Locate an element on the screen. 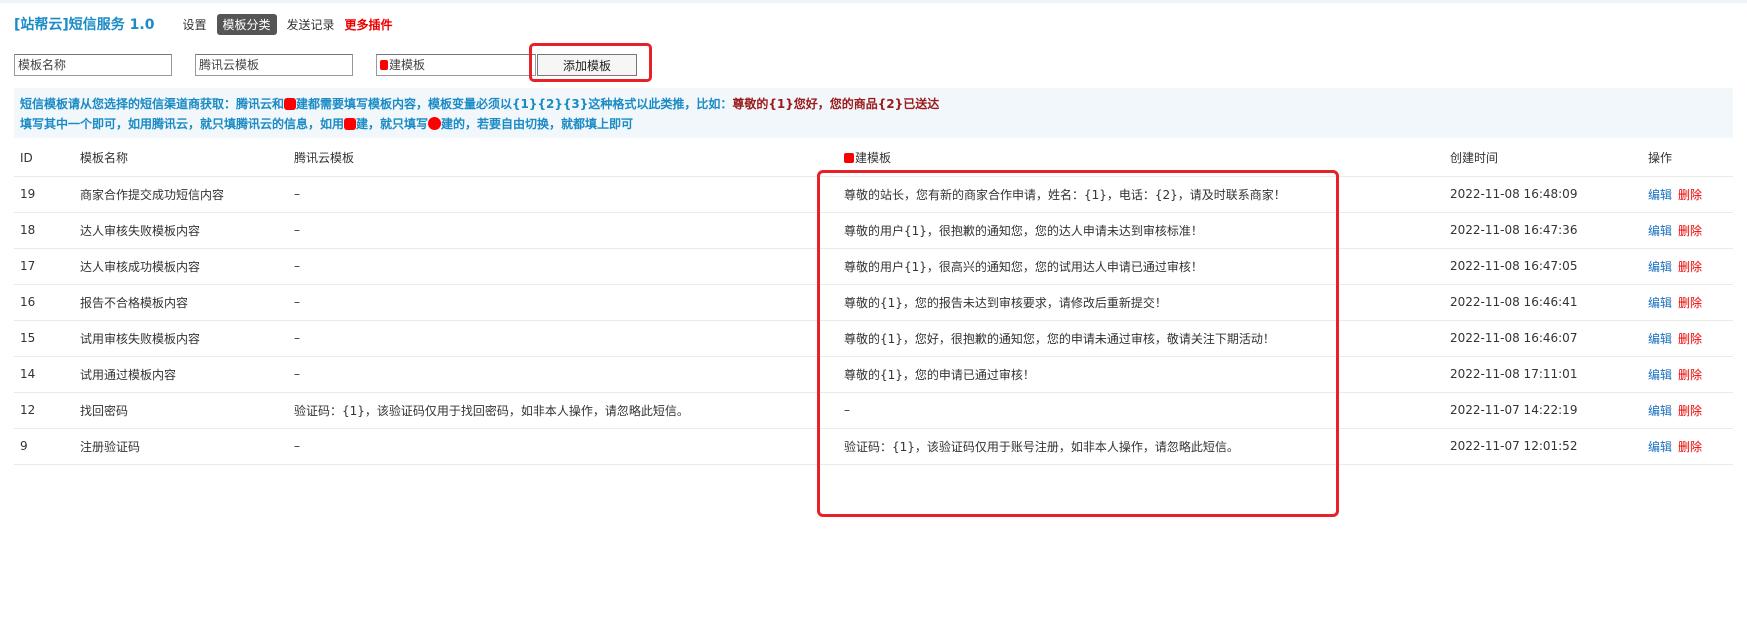 The width and height of the screenshot is (1747, 627). cell-name: 注册验证码 is located at coordinates (181, 446).